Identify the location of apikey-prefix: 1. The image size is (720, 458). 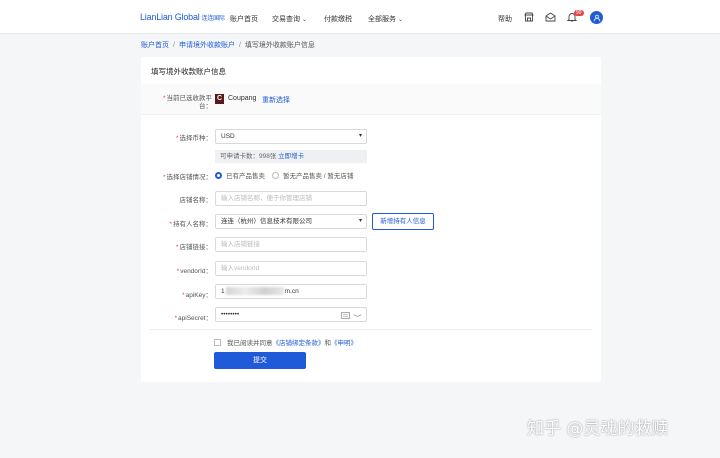
(223, 291).